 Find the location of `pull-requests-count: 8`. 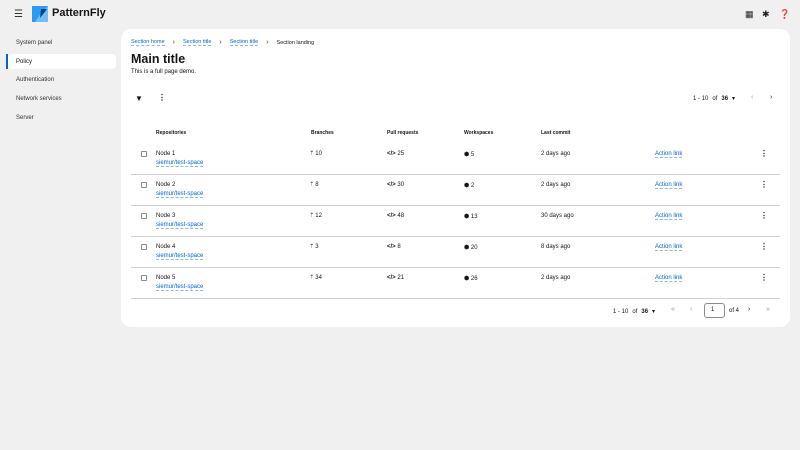

pull-requests-count: 8 is located at coordinates (399, 247).